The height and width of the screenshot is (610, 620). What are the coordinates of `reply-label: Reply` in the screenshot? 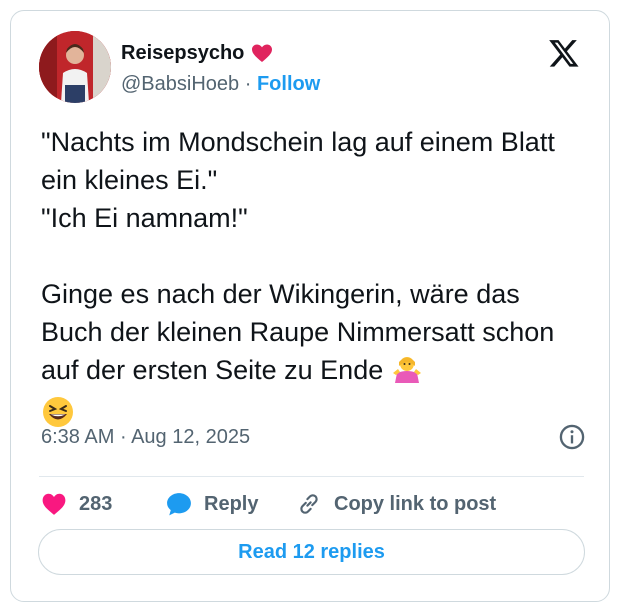 It's located at (231, 503).